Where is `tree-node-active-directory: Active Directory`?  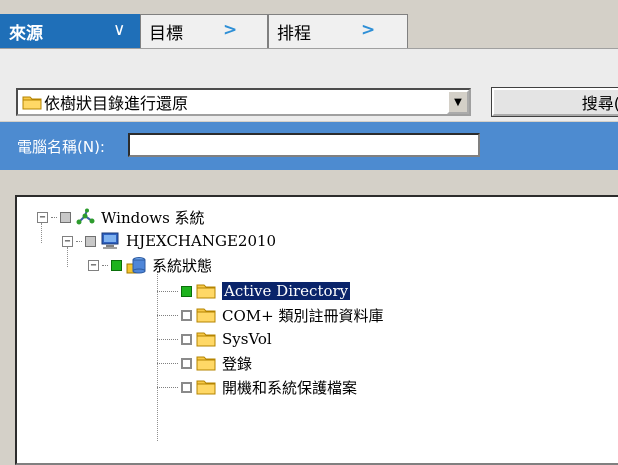 tree-node-active-directory: Active Directory is located at coordinates (254, 291).